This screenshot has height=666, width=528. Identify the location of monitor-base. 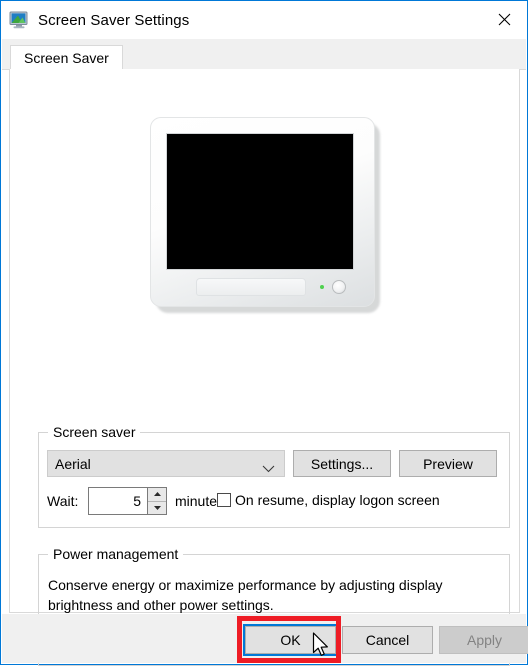
(251, 287).